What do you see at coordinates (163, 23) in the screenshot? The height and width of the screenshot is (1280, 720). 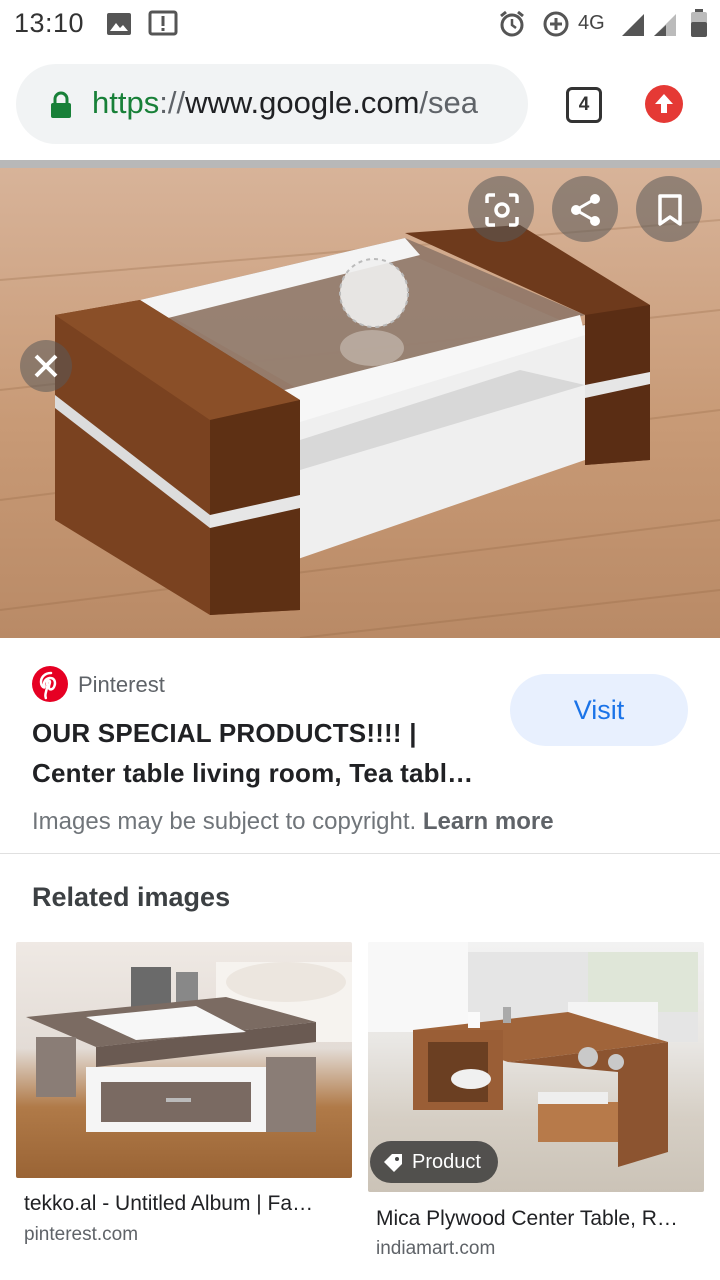 I see `alert-icon` at bounding box center [163, 23].